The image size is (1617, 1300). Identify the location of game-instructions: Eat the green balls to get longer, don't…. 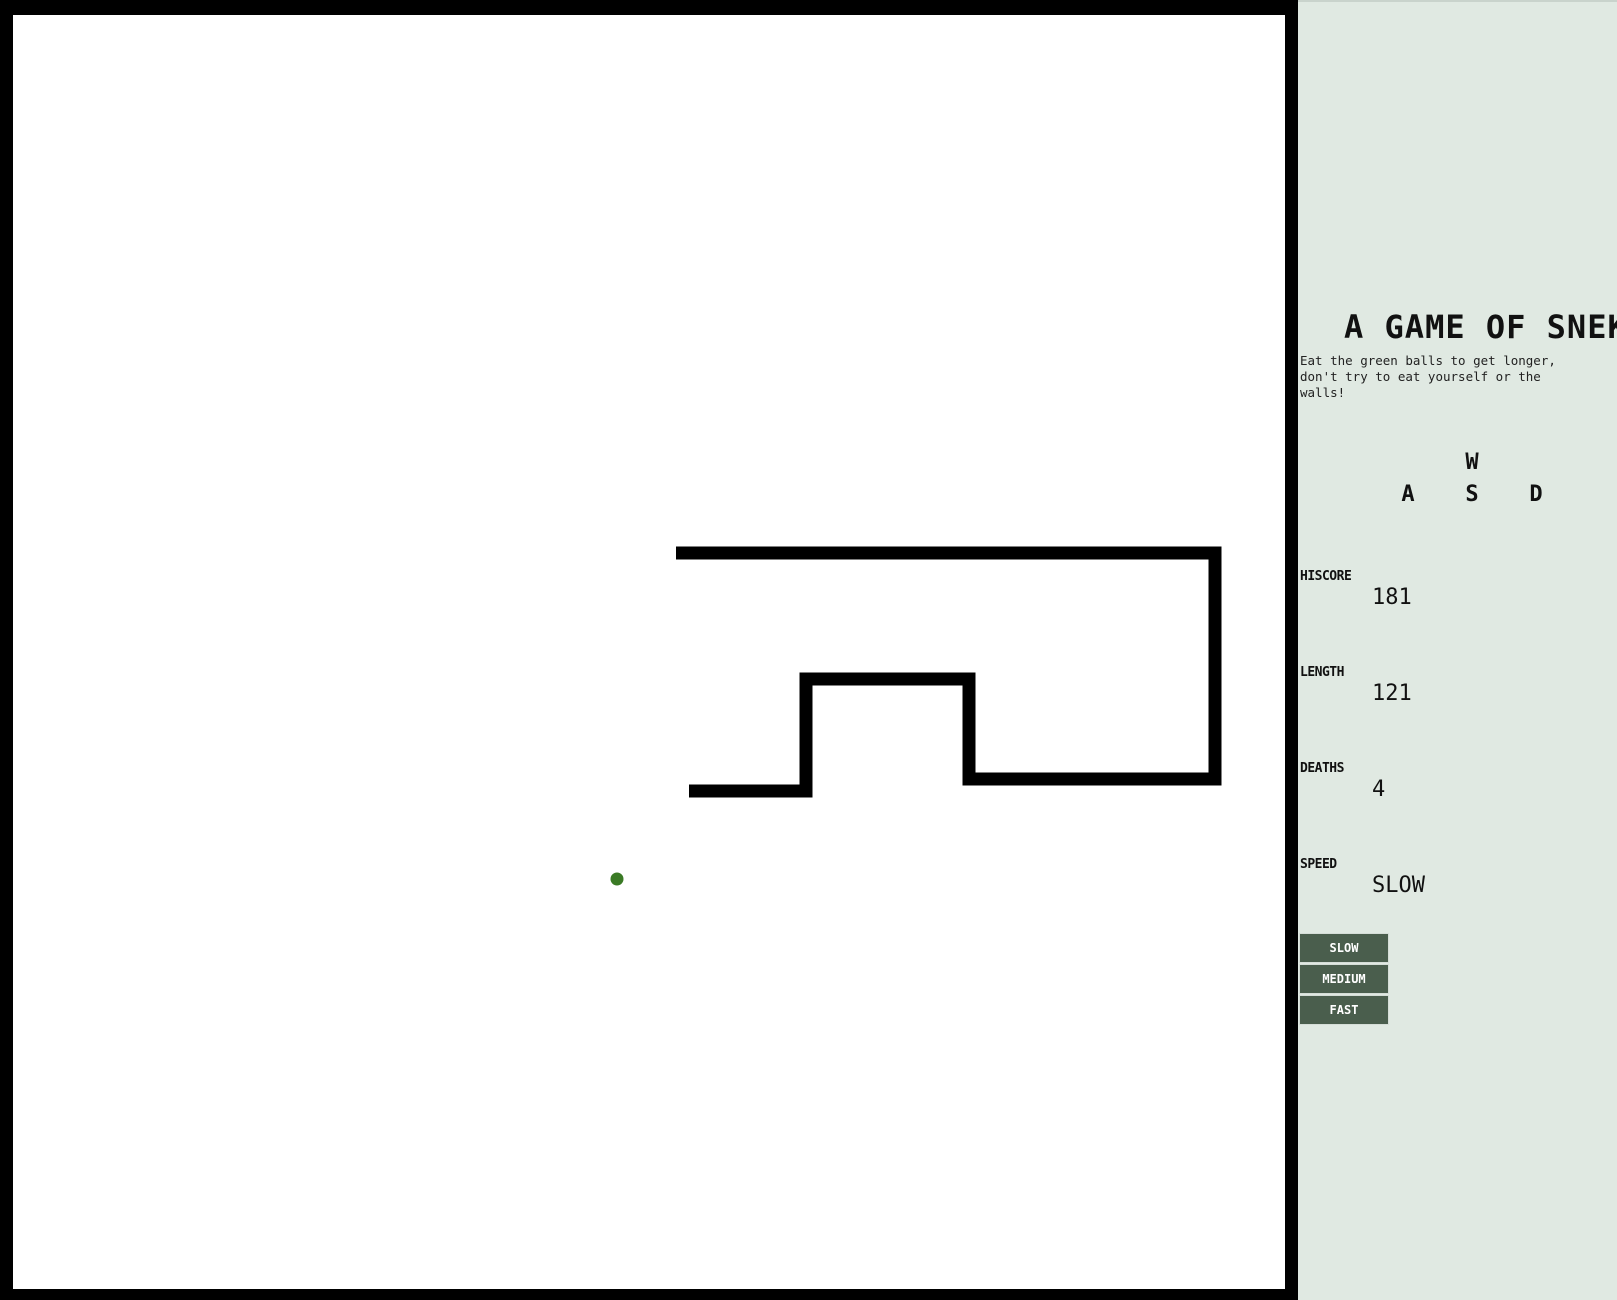
(1428, 376).